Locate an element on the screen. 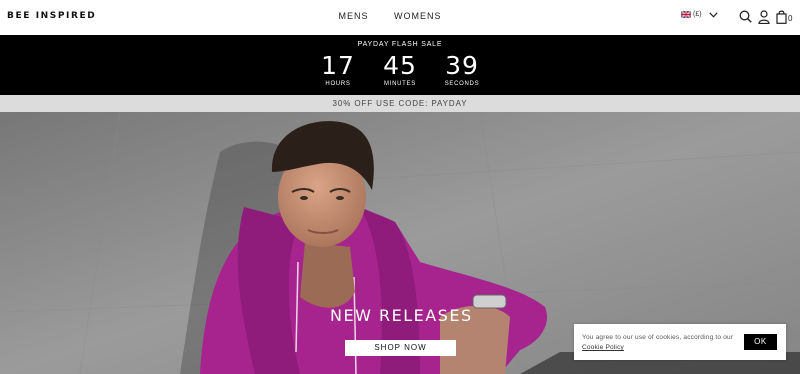  nav-item-mens: MENS is located at coordinates (353, 16).